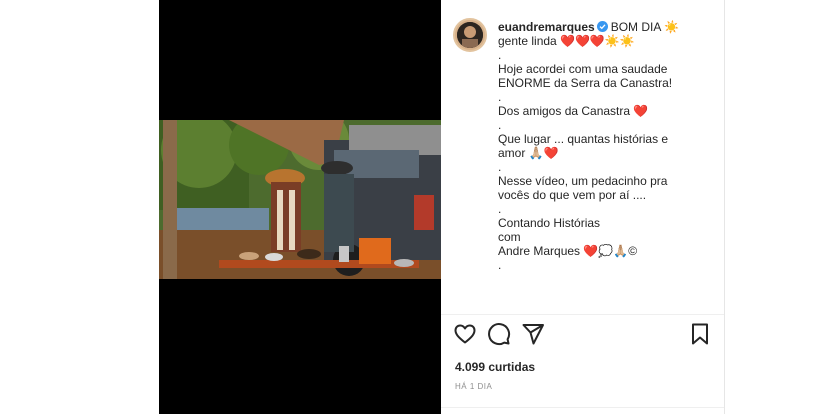 Image resolution: width=828 pixels, height=414 pixels. I want to click on video-thumbnail, so click(300, 199).